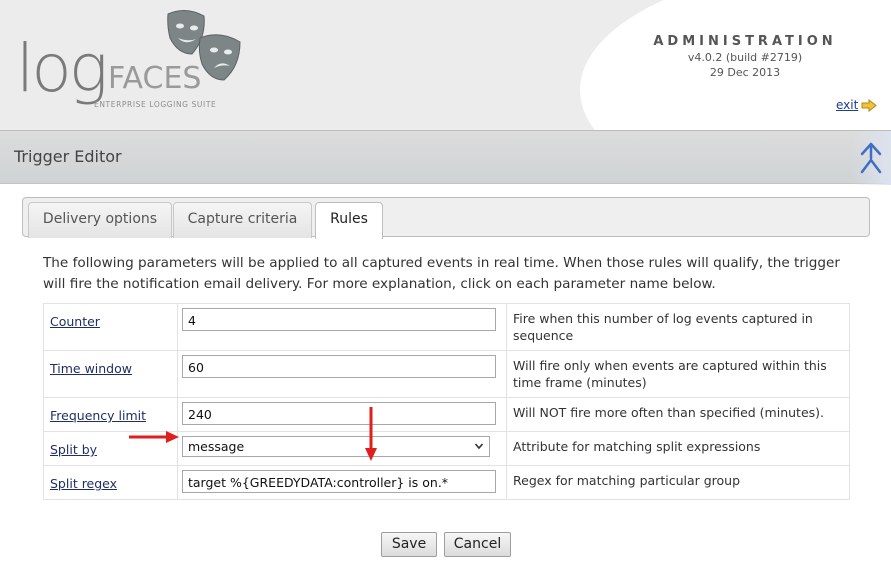 The image size is (891, 579). What do you see at coordinates (98, 415) in the screenshot?
I see `frequency-limit-link: Frequency limit` at bounding box center [98, 415].